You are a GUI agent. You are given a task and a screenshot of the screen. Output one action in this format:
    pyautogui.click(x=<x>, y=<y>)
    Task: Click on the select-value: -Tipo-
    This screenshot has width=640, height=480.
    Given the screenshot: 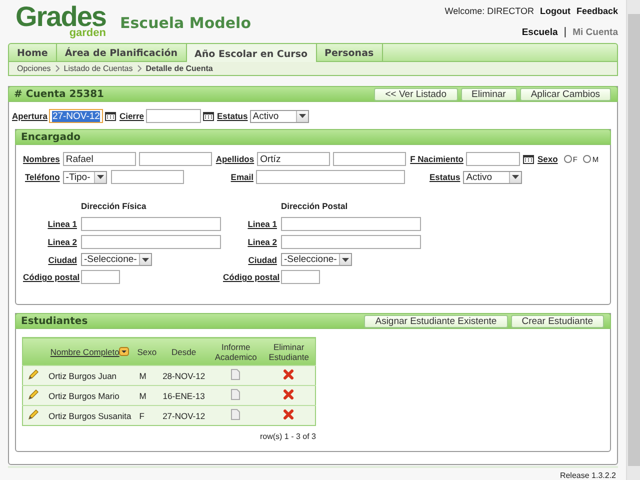 What is the action you would take?
    pyautogui.click(x=78, y=177)
    